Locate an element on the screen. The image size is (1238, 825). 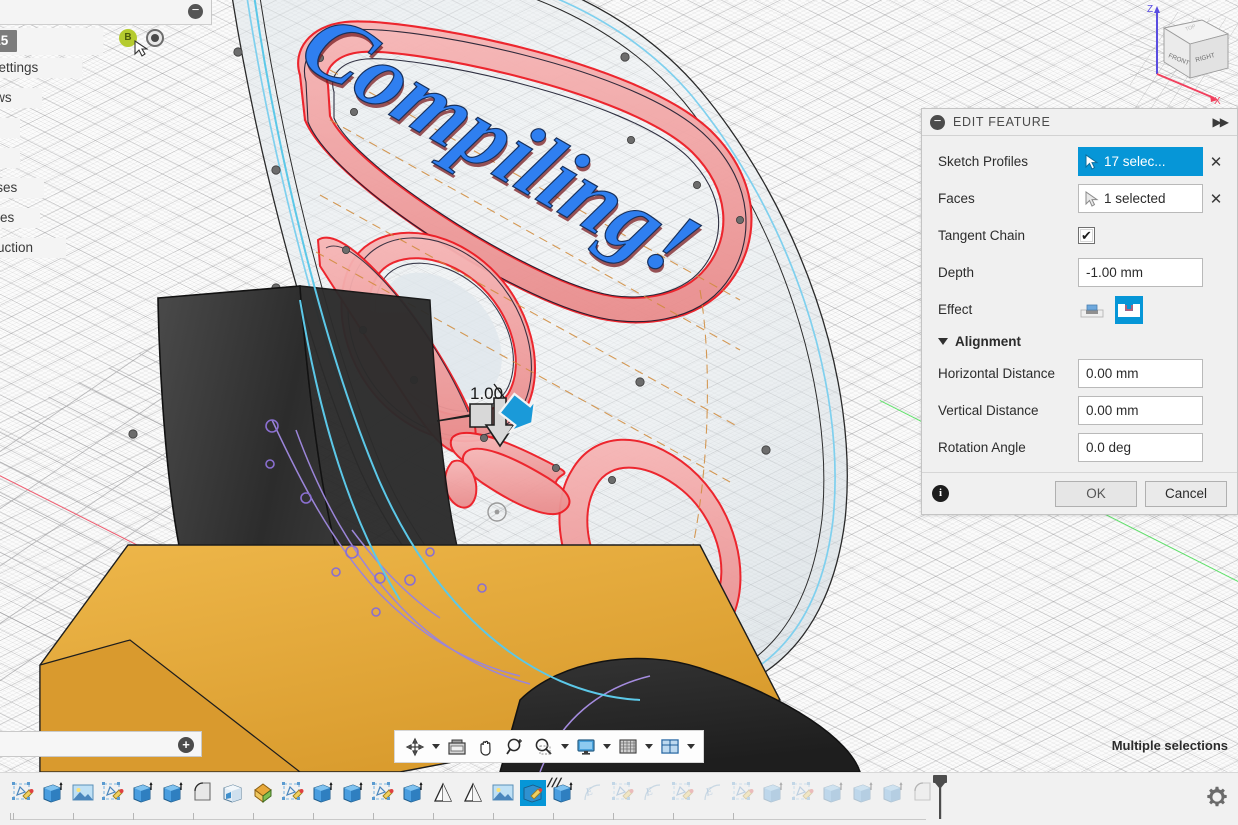
sidebar-item-bodies: ies is located at coordinates (10, 158).